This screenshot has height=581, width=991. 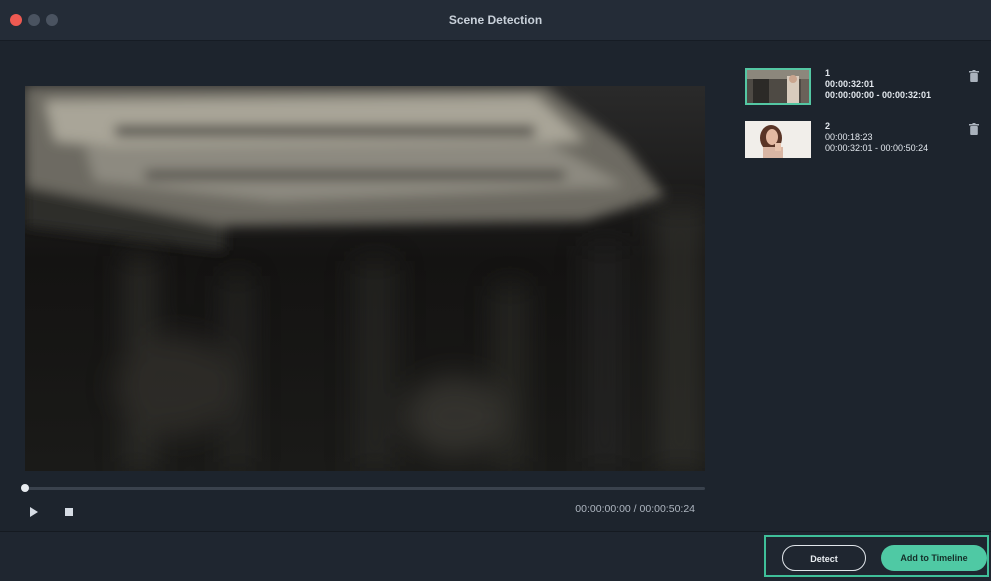 What do you see at coordinates (828, 126) in the screenshot?
I see `scene-index: 2` at bounding box center [828, 126].